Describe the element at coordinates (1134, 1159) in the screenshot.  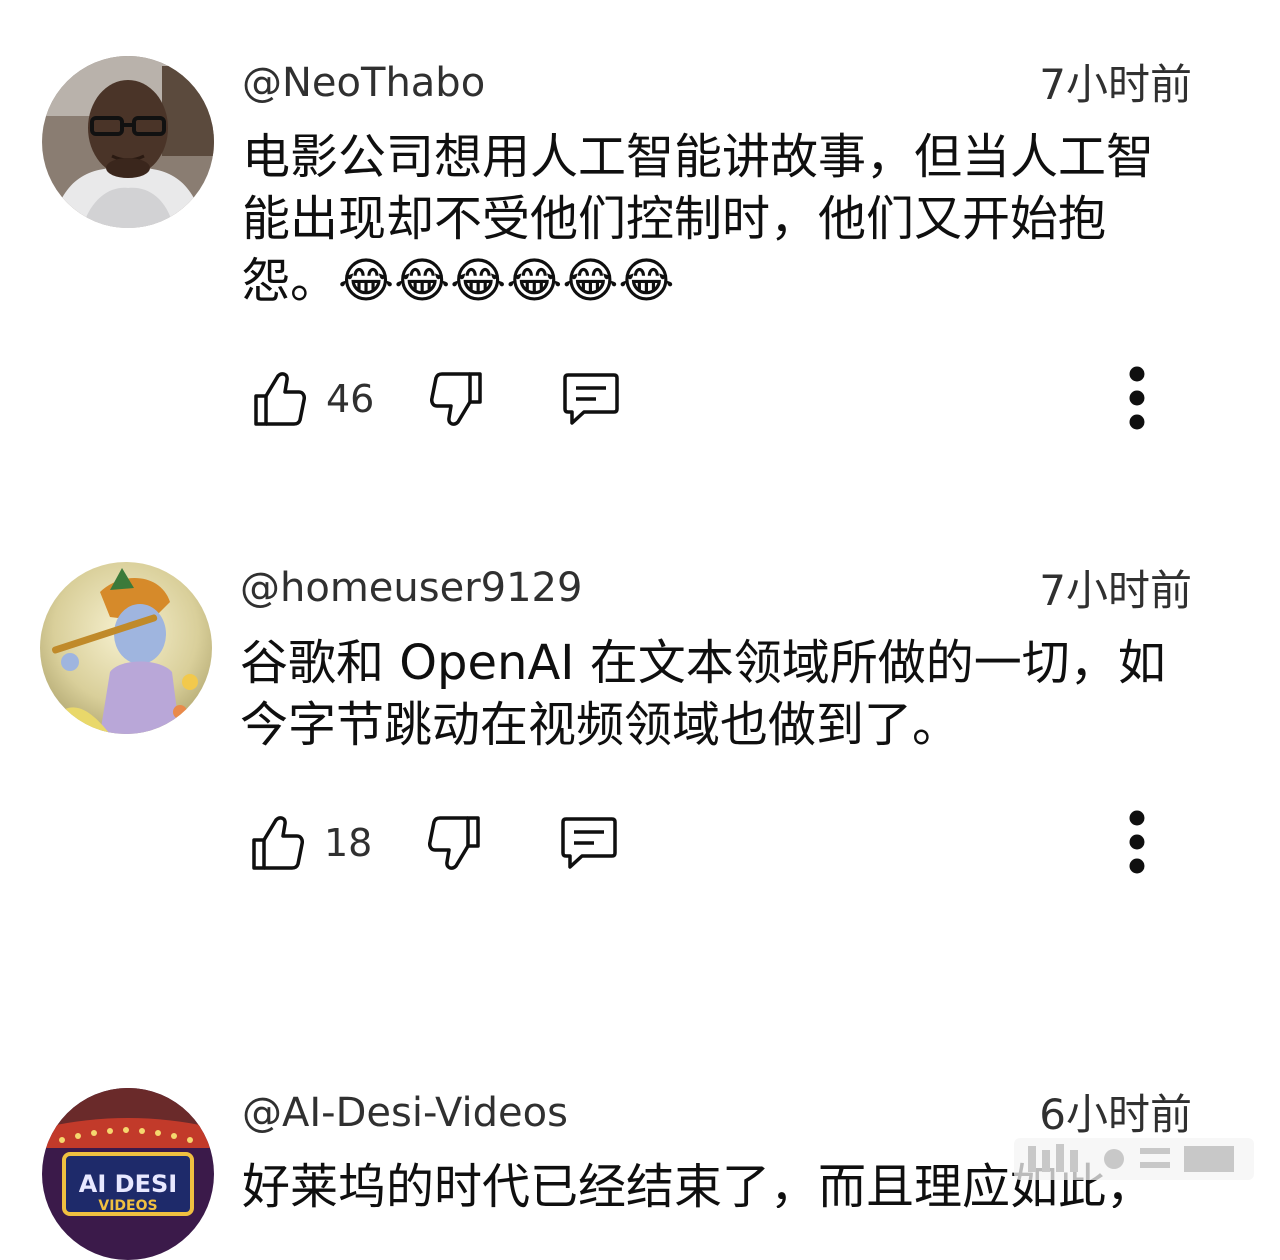
I see `watermark` at that location.